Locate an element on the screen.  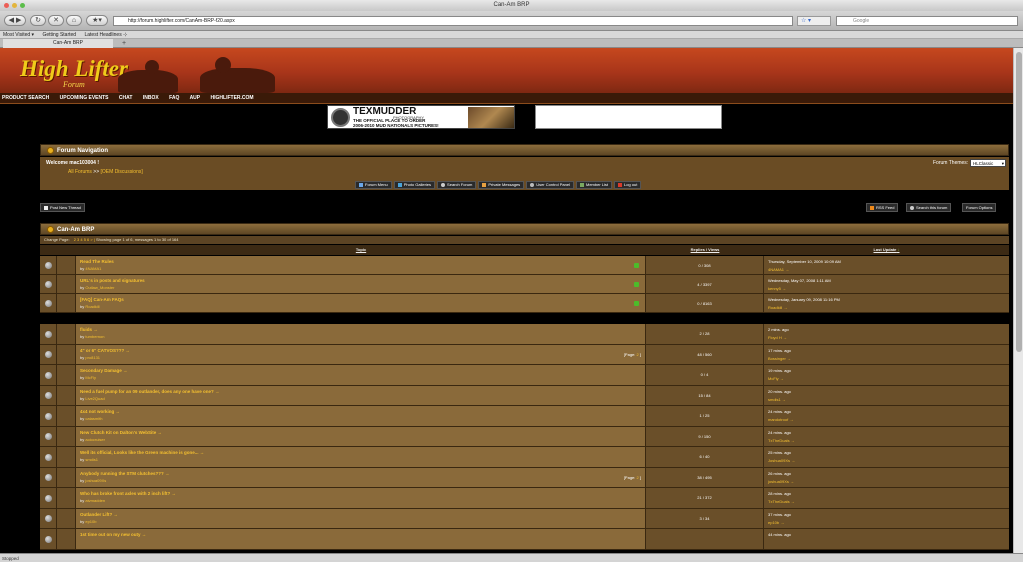
minimize-window-button is located at coordinates (14, 5).